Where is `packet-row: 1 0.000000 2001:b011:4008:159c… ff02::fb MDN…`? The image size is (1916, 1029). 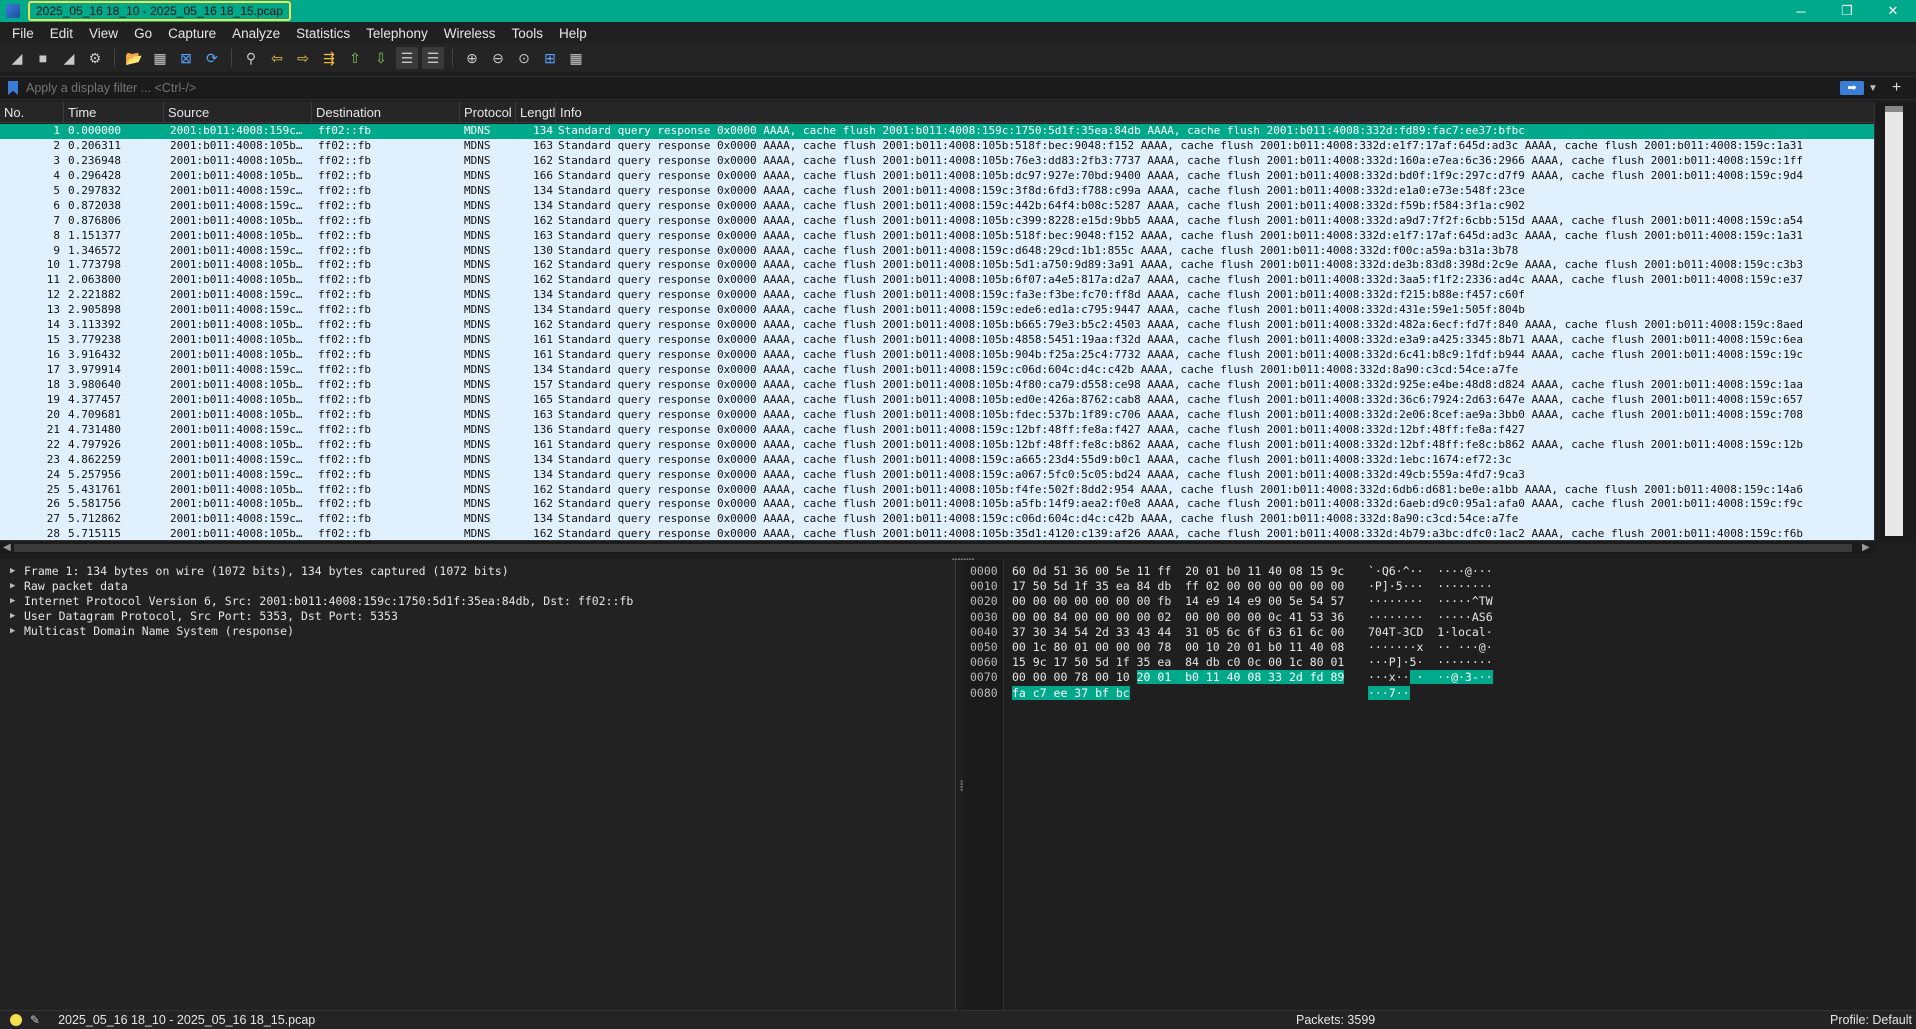
packet-row: 1 0.000000 2001:b011:4008:159c… ff02::fb MDN… is located at coordinates (937, 131).